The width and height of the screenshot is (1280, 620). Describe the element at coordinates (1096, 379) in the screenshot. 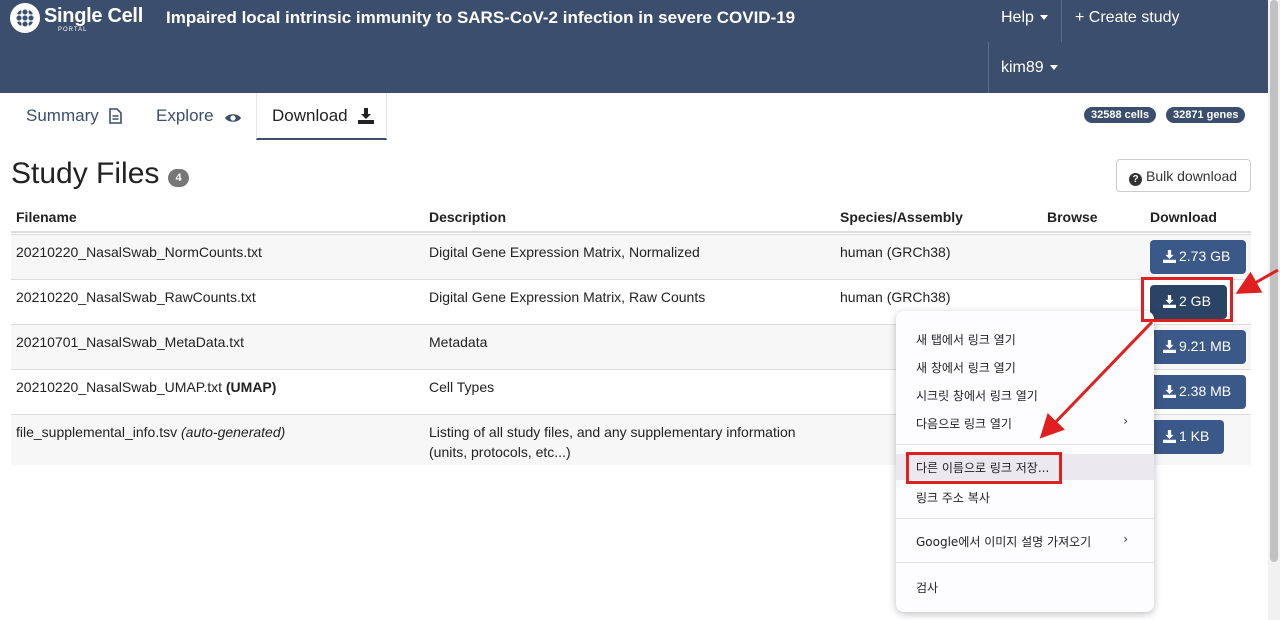

I see `annotation-arrow-to-menu-item` at that location.